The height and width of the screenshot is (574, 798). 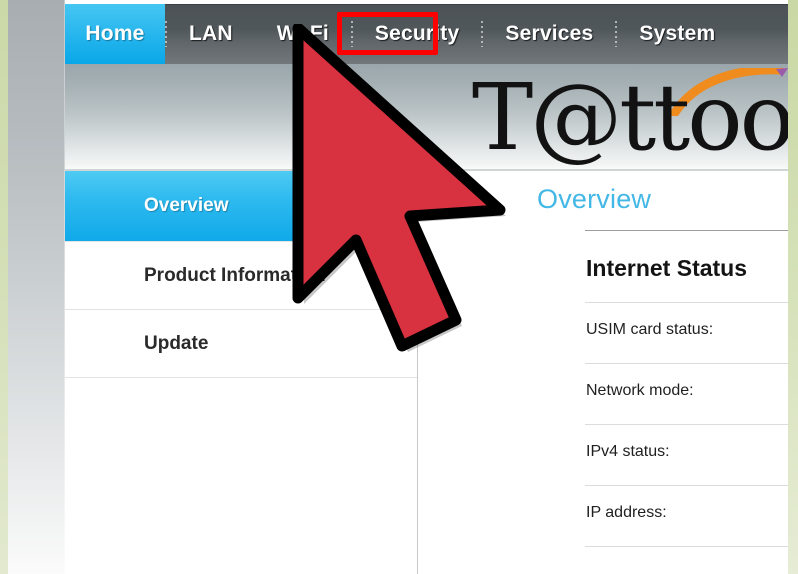 What do you see at coordinates (629, 117) in the screenshot?
I see `brand-logo-text: T@ttoo` at bounding box center [629, 117].